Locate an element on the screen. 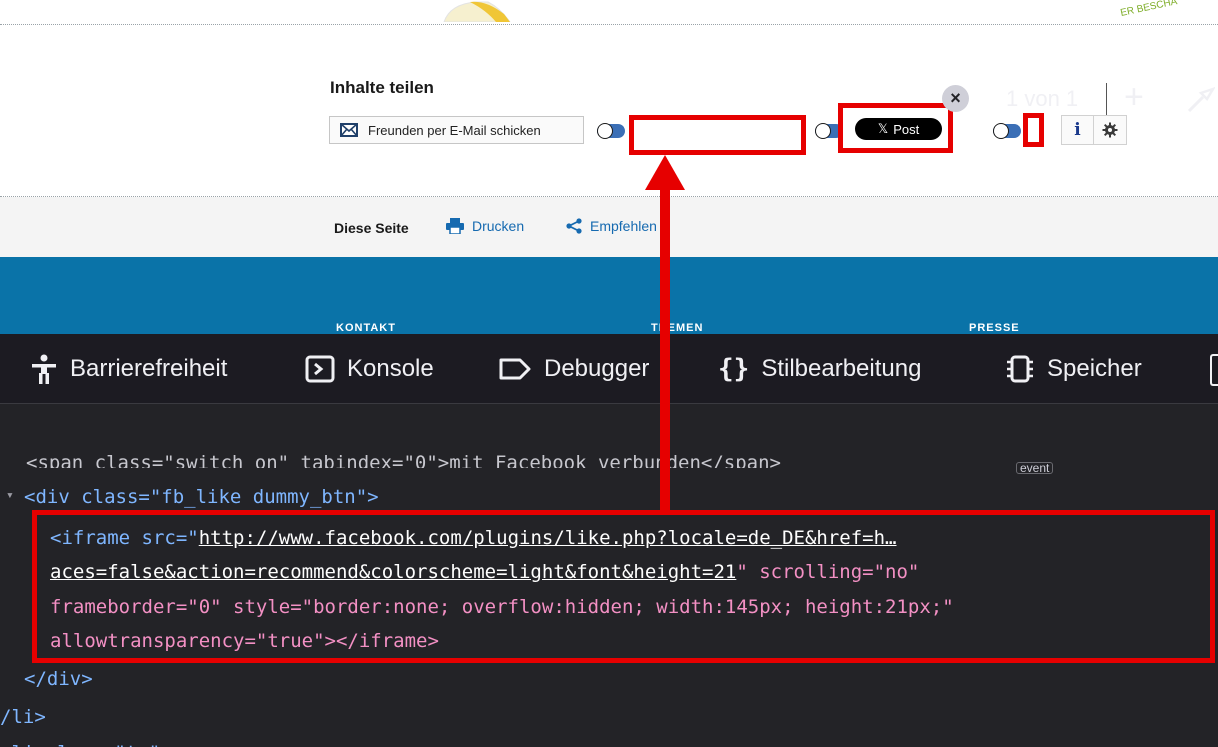 This screenshot has height=747, width=1218. gear-icon is located at coordinates (1110, 130).